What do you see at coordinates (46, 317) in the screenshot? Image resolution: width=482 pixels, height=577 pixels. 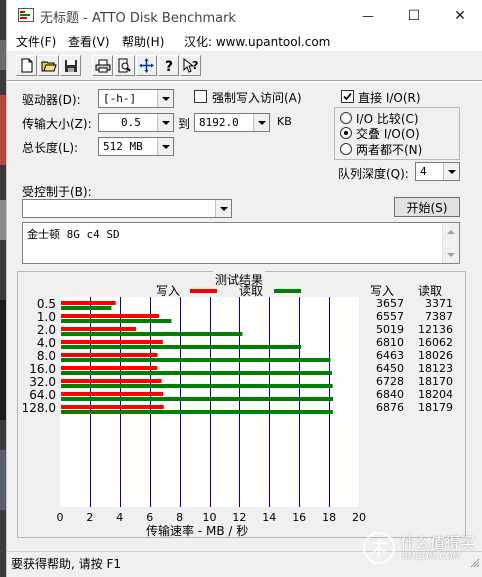 I see `category-label: 1.0` at bounding box center [46, 317].